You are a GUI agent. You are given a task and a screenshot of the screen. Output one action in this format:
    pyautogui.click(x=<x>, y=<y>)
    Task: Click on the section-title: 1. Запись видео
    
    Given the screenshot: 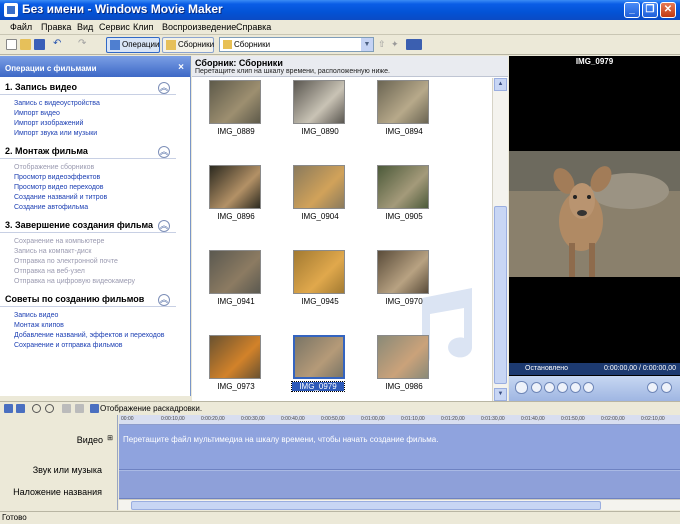 What is the action you would take?
    pyautogui.click(x=88, y=86)
    